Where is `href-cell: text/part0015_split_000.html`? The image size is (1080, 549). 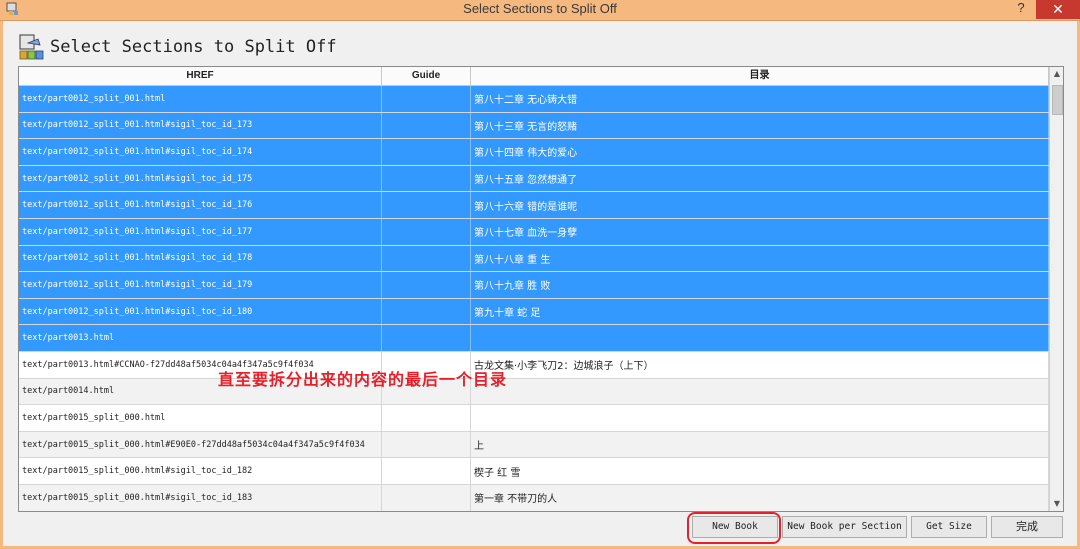
href-cell: text/part0015_split_000.html is located at coordinates (200, 418).